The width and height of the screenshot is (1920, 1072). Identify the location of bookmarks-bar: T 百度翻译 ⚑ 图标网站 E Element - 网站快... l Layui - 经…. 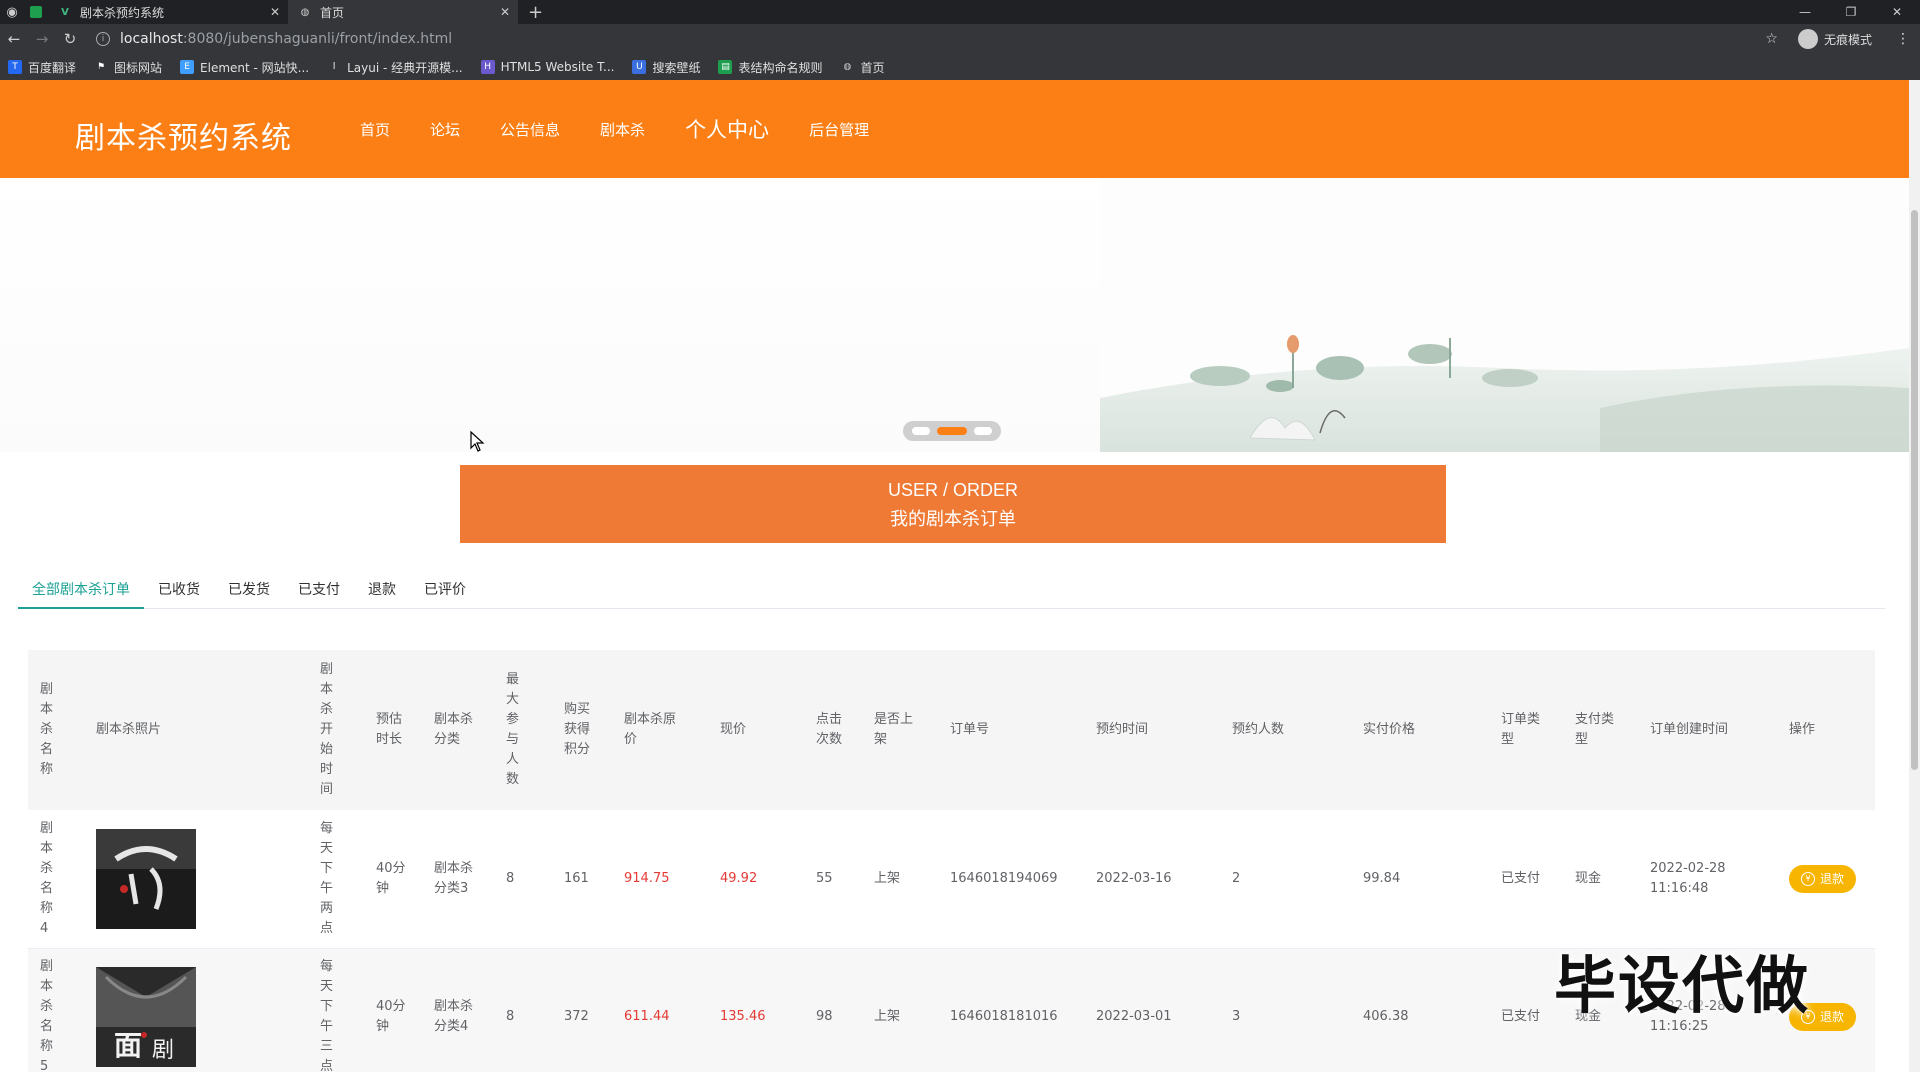
(960, 67).